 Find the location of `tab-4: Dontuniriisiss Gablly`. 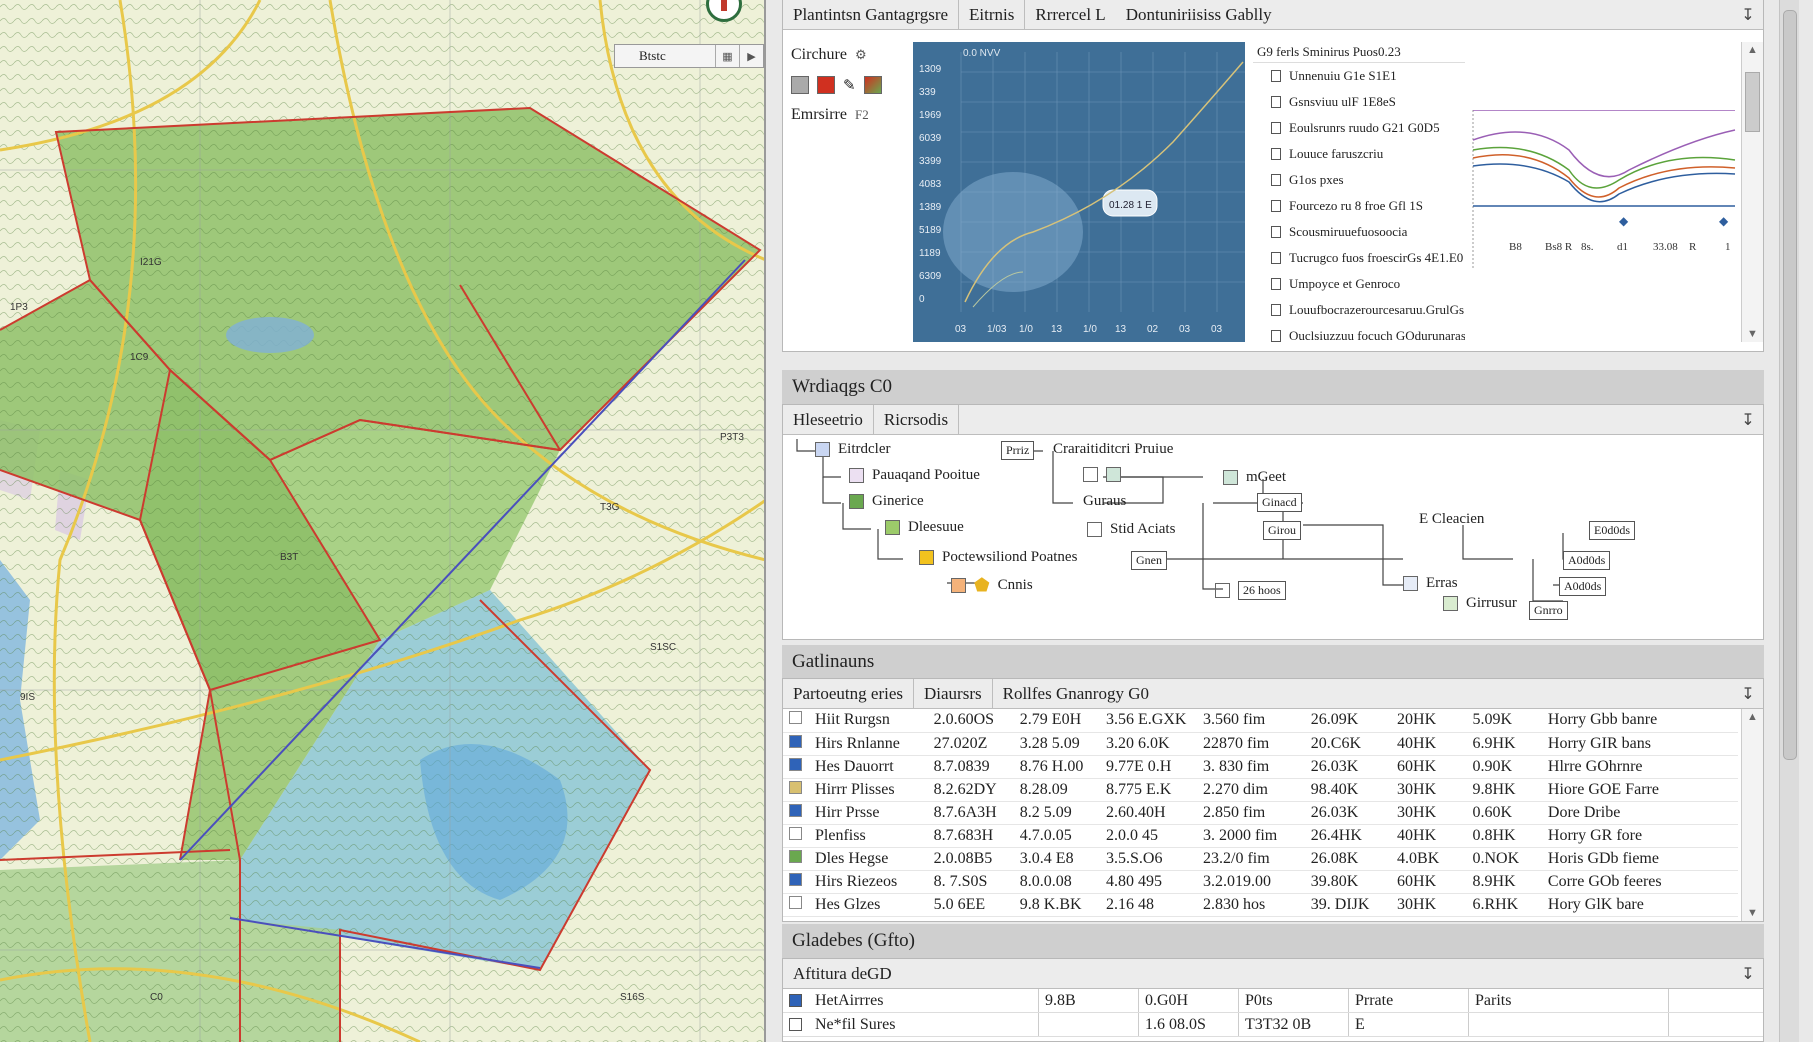

tab-4: Dontuniriisiss Gablly is located at coordinates (1199, 14).